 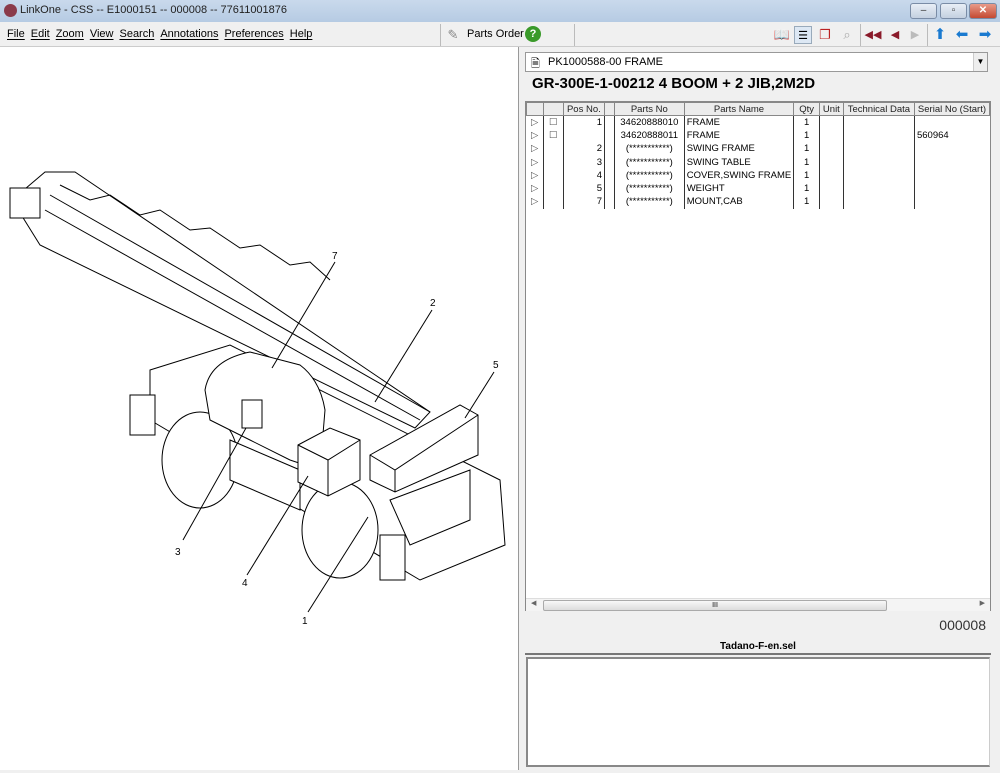 What do you see at coordinates (738, 188) in the screenshot?
I see `parts-name: WEIGHT` at bounding box center [738, 188].